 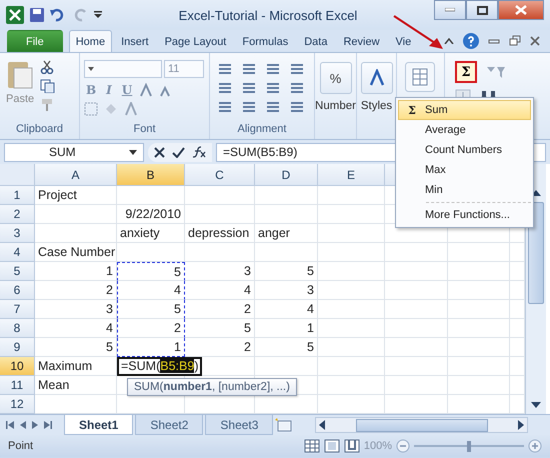 I want to click on scroll-right-icon, so click(x=521, y=425).